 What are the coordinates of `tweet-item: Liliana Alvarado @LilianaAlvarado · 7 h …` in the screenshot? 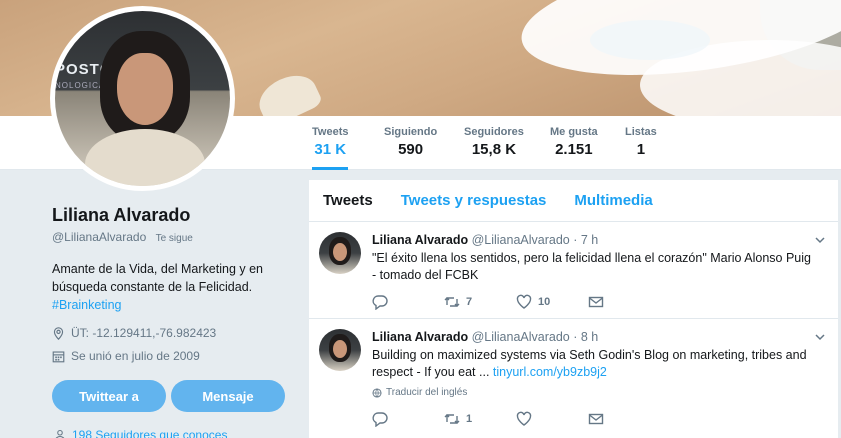 It's located at (573, 270).